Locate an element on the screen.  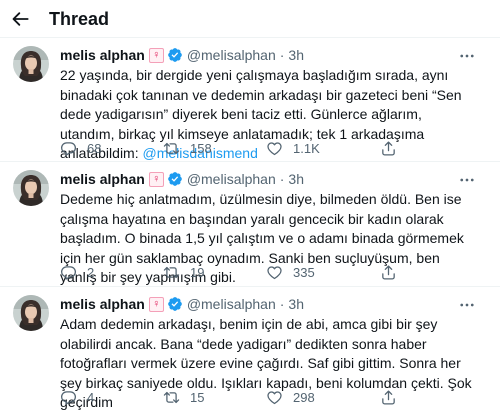
thread-header: Thread is located at coordinates (250, 19).